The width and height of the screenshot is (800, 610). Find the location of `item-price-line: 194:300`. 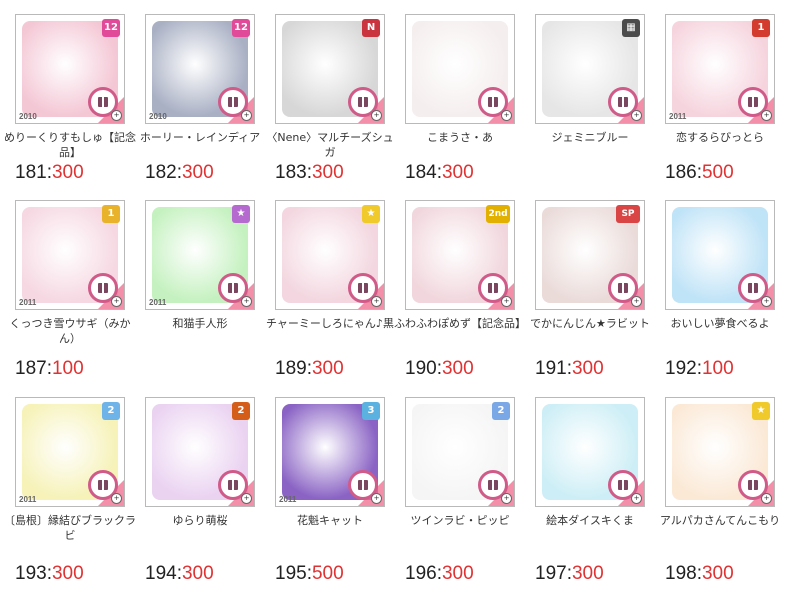

item-price-line: 194:300 is located at coordinates (211, 574).